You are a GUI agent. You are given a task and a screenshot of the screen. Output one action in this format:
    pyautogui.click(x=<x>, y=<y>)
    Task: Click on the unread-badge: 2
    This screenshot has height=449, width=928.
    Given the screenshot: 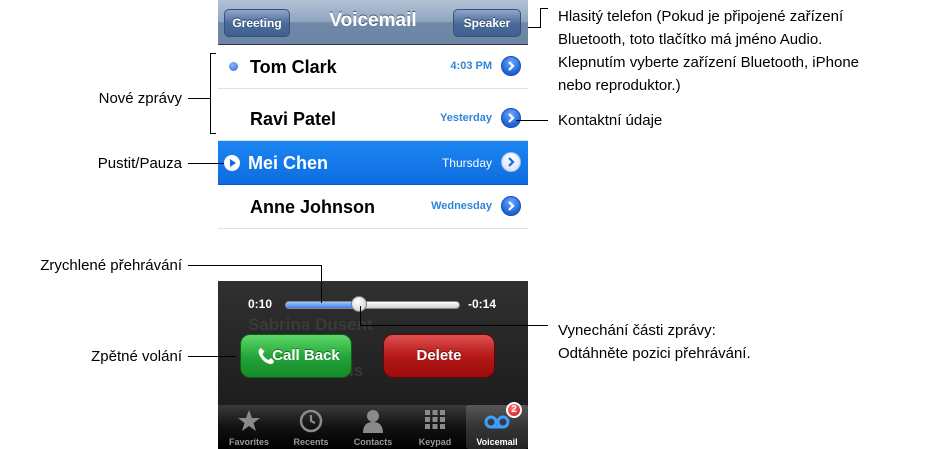 What is the action you would take?
    pyautogui.click(x=514, y=410)
    